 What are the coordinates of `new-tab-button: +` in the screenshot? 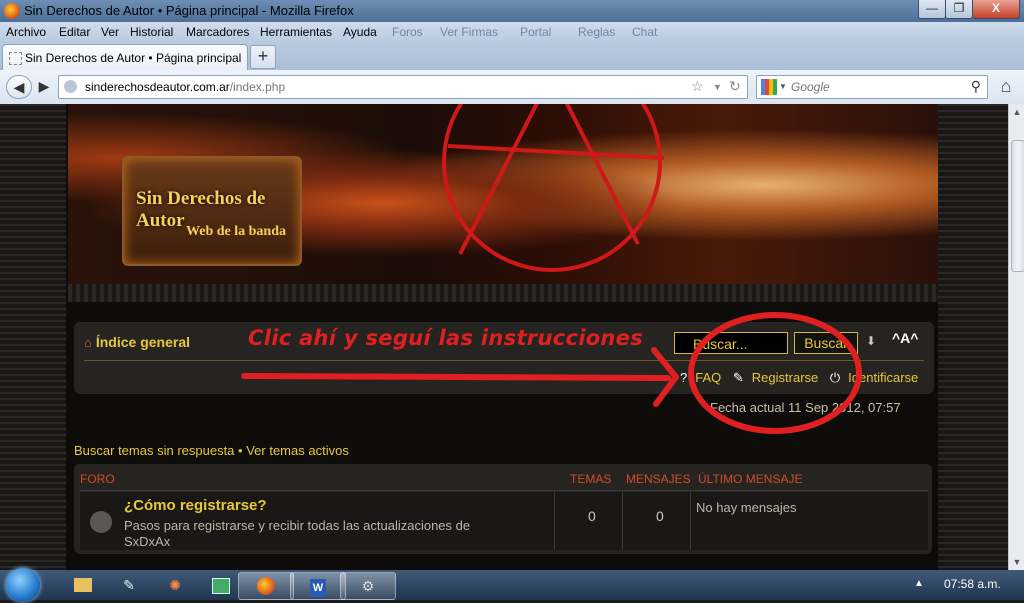 It's located at (263, 57).